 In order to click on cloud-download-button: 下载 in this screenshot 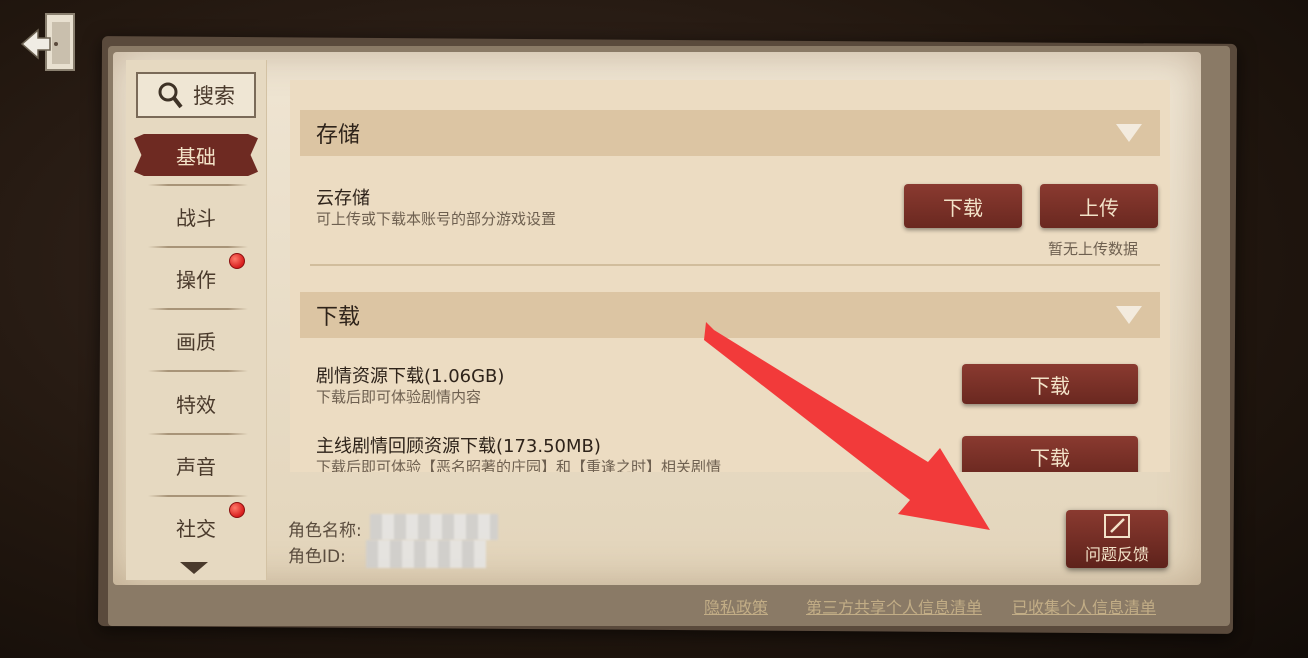, I will do `click(963, 206)`.